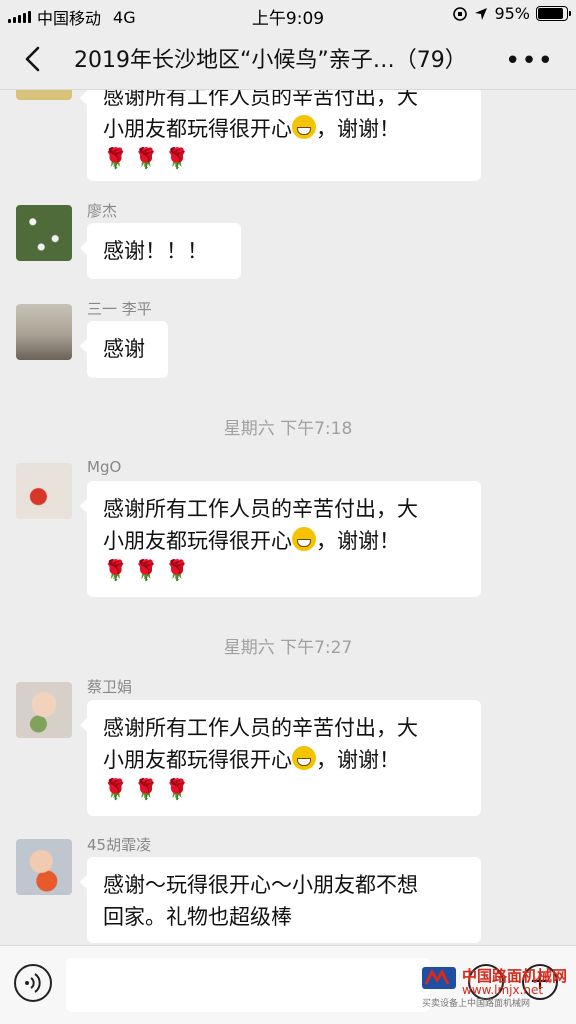  What do you see at coordinates (476, 1004) in the screenshot?
I see `watermark-tagline: 买卖设备上中国路面机械网` at bounding box center [476, 1004].